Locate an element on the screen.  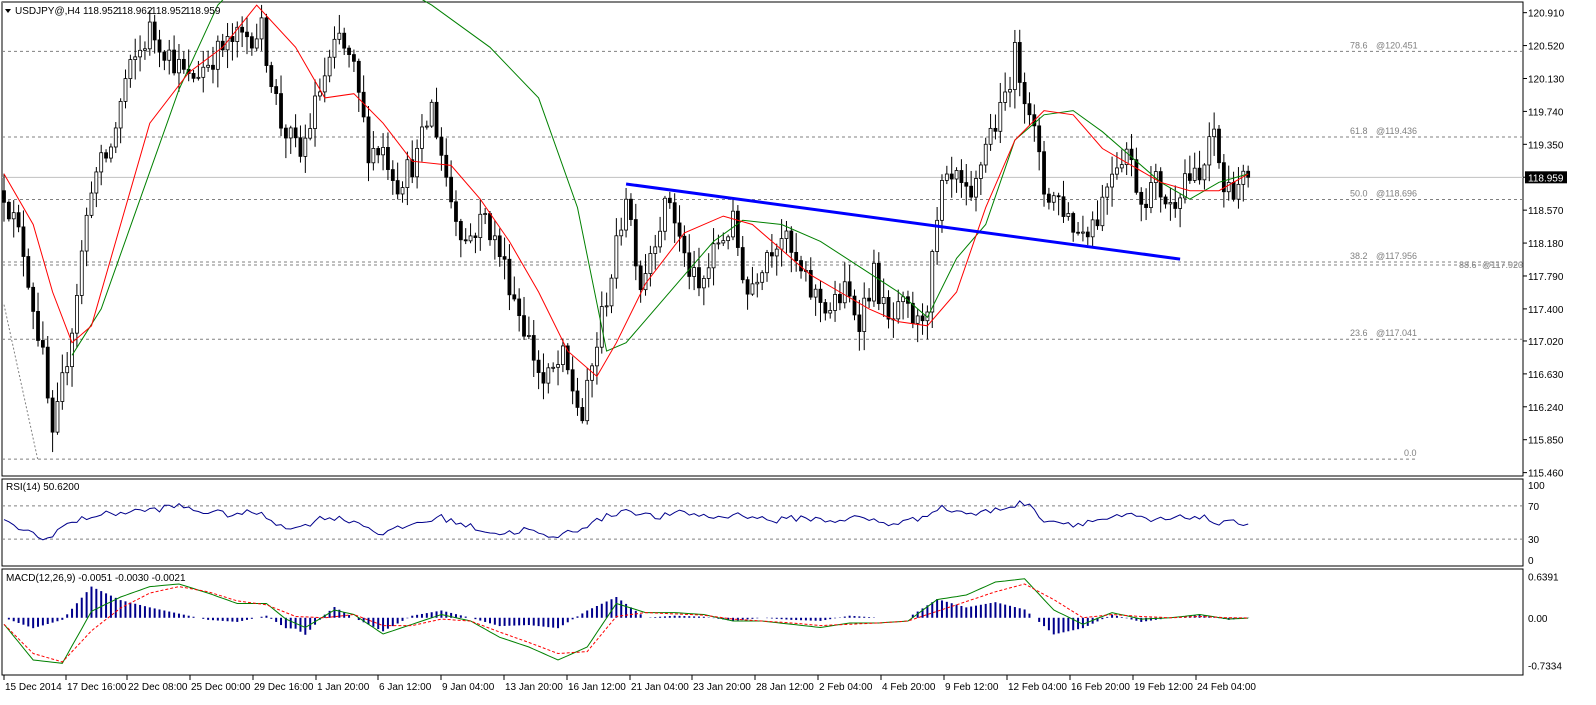
fib-level-0: 78.6 is located at coordinates (1359, 45).